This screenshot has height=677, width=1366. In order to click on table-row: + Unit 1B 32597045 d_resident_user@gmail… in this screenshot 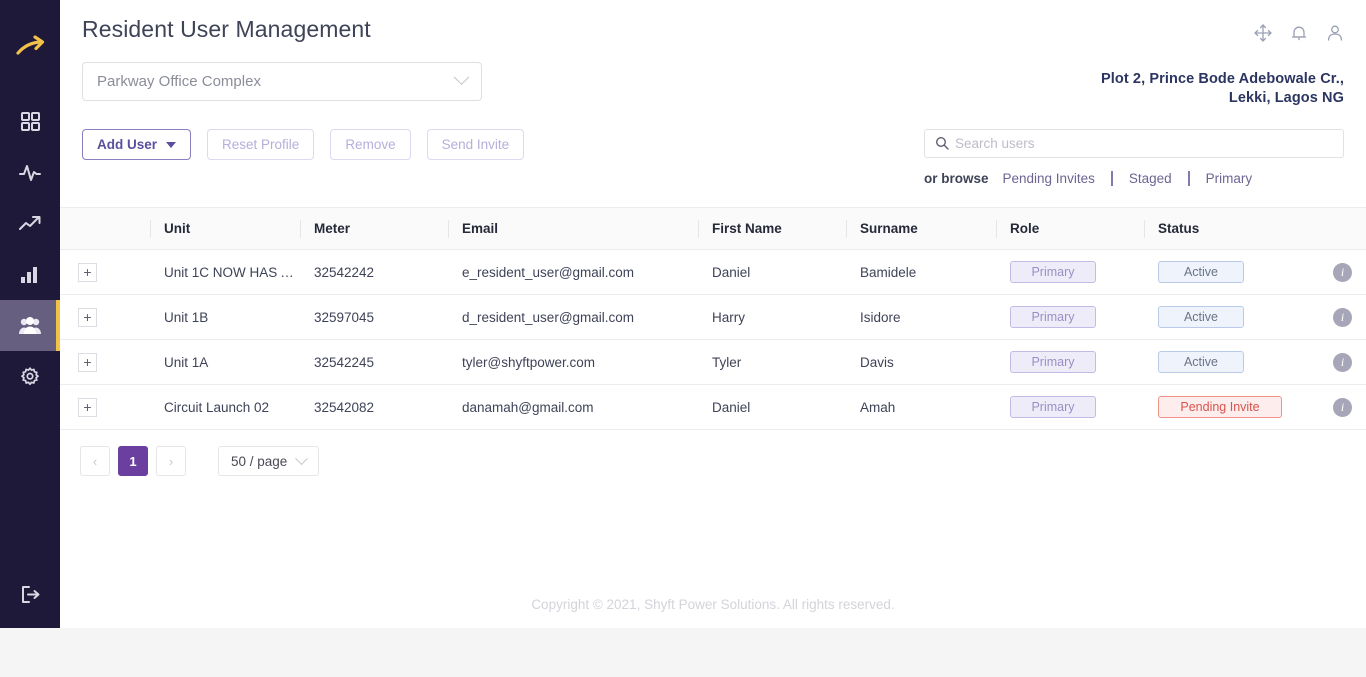, I will do `click(713, 317)`.